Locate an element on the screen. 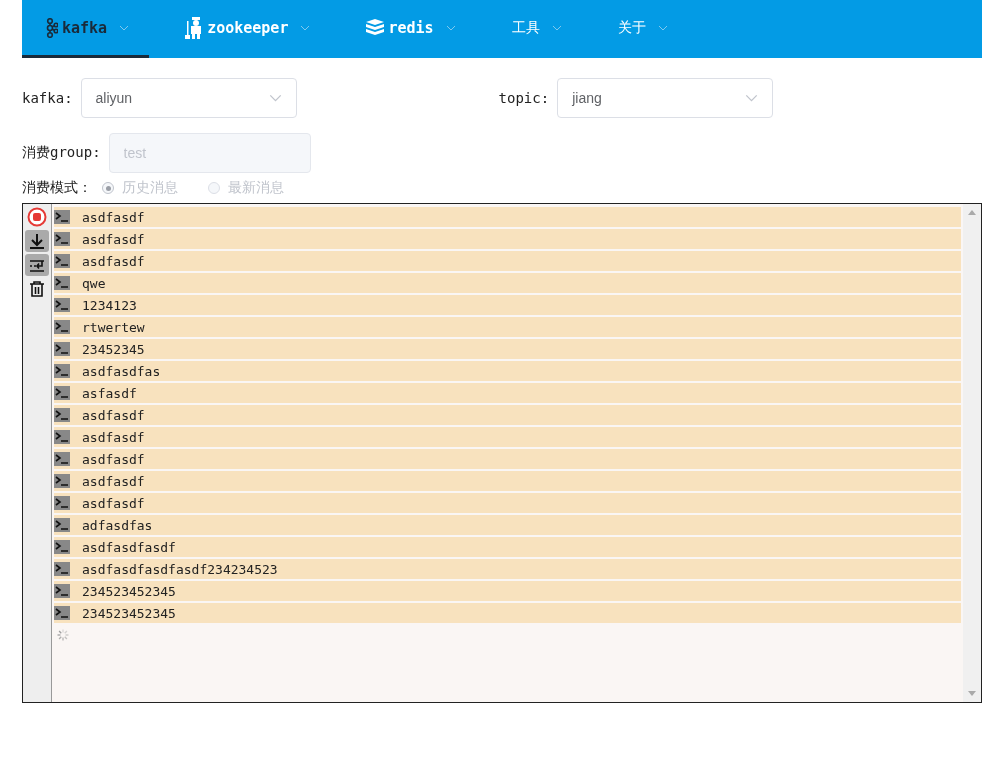 This screenshot has width=1004, height=762. nav-tab: zookeeper is located at coordinates (246, 29).